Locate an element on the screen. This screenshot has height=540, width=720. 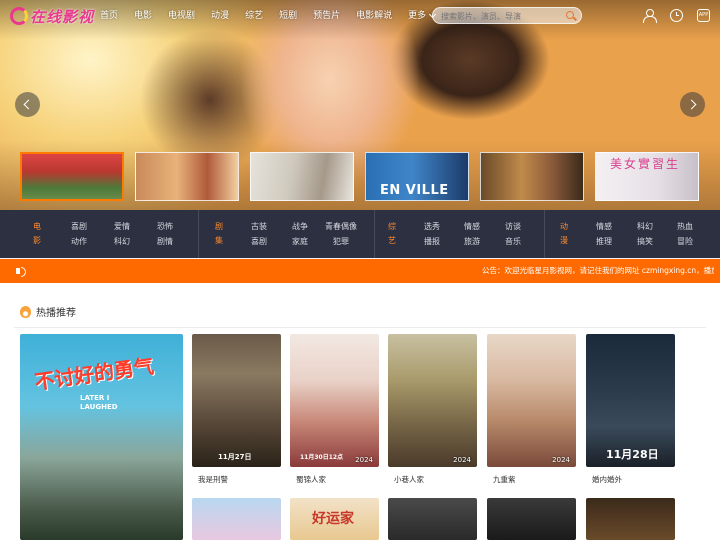
section-divider is located at coordinates (360, 327).